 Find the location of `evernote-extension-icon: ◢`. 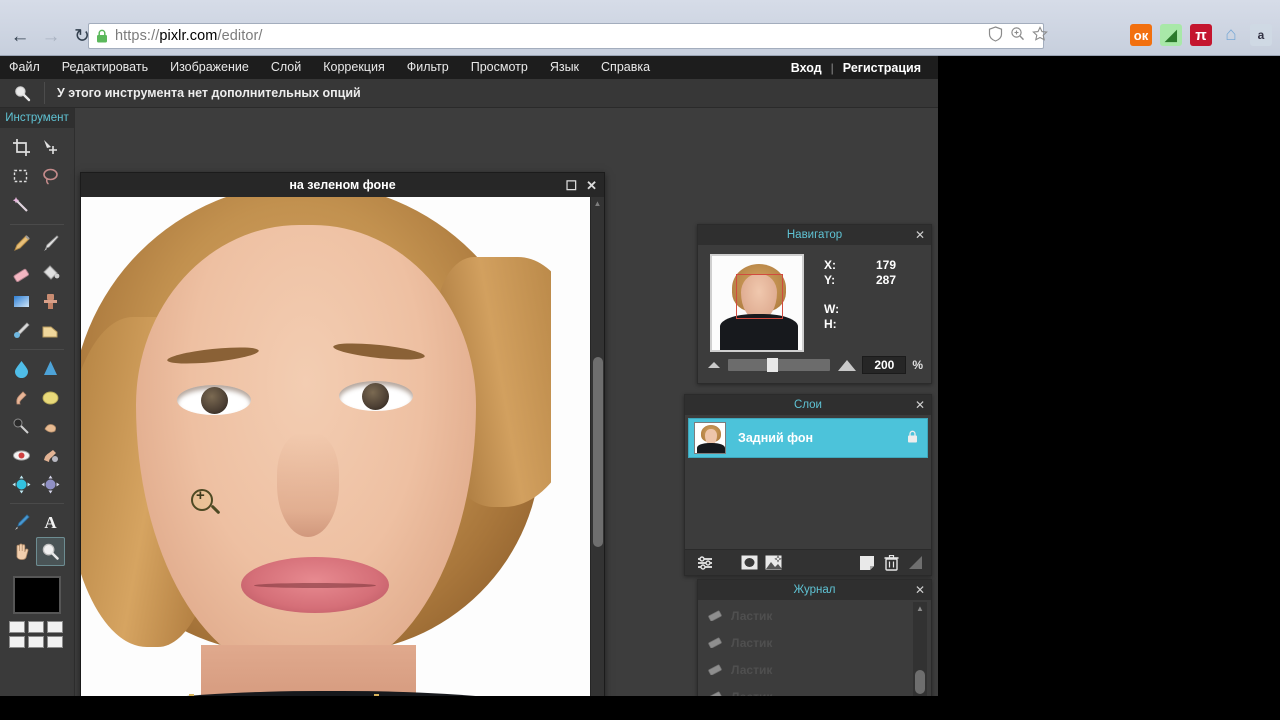

evernote-extension-icon: ◢ is located at coordinates (1171, 35).